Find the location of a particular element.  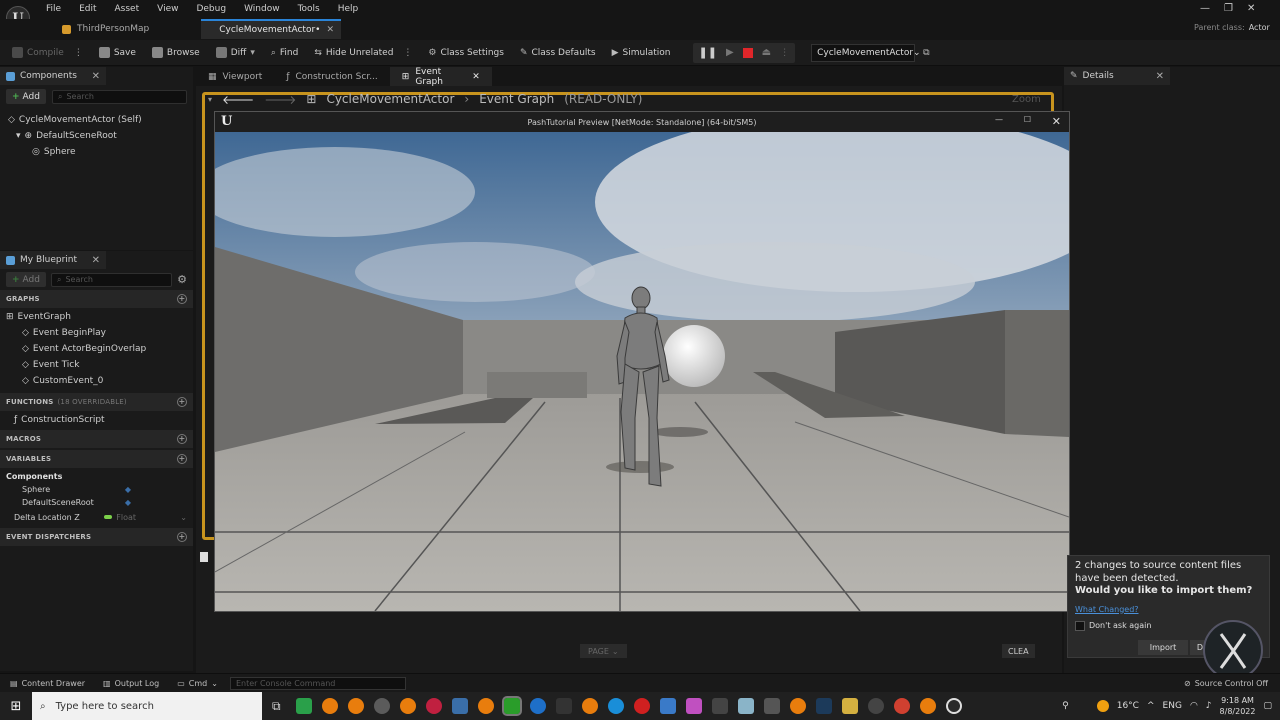

diff-button: Diff ▾ is located at coordinates (235, 53).